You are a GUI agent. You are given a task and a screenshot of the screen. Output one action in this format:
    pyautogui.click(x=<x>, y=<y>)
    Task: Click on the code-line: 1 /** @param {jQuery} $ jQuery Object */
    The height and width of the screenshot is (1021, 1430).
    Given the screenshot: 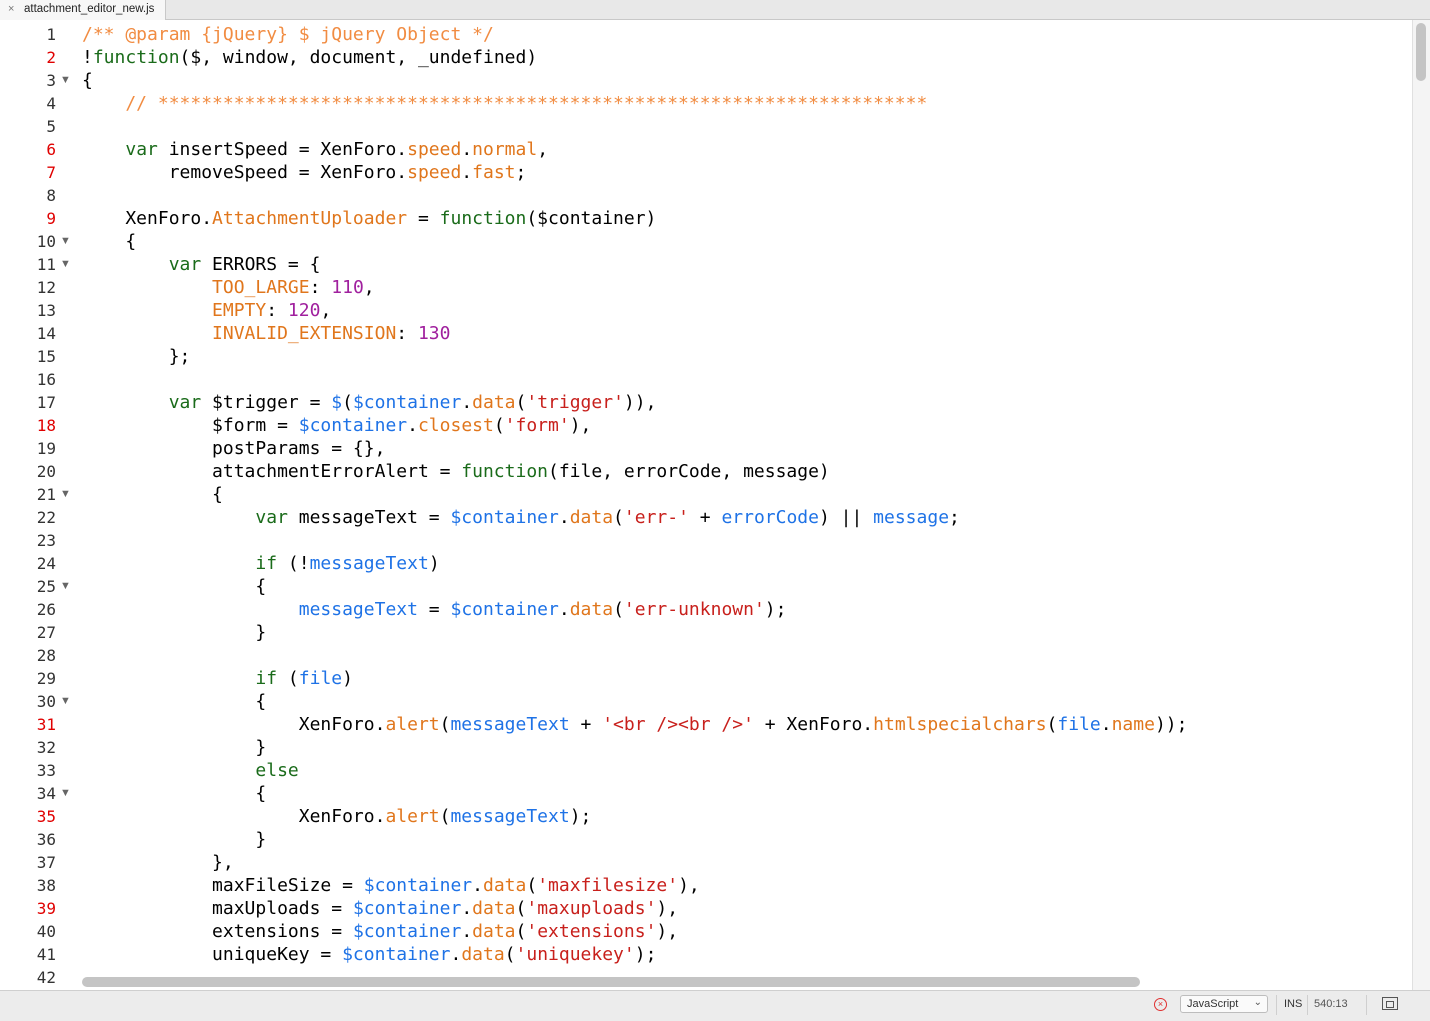 What is the action you would take?
    pyautogui.click(x=706, y=34)
    